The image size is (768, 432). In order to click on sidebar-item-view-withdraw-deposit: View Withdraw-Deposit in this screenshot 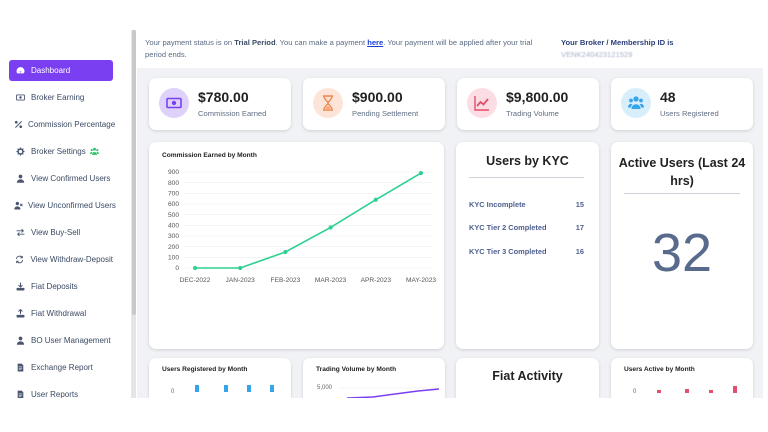, I will do `click(61, 259)`.